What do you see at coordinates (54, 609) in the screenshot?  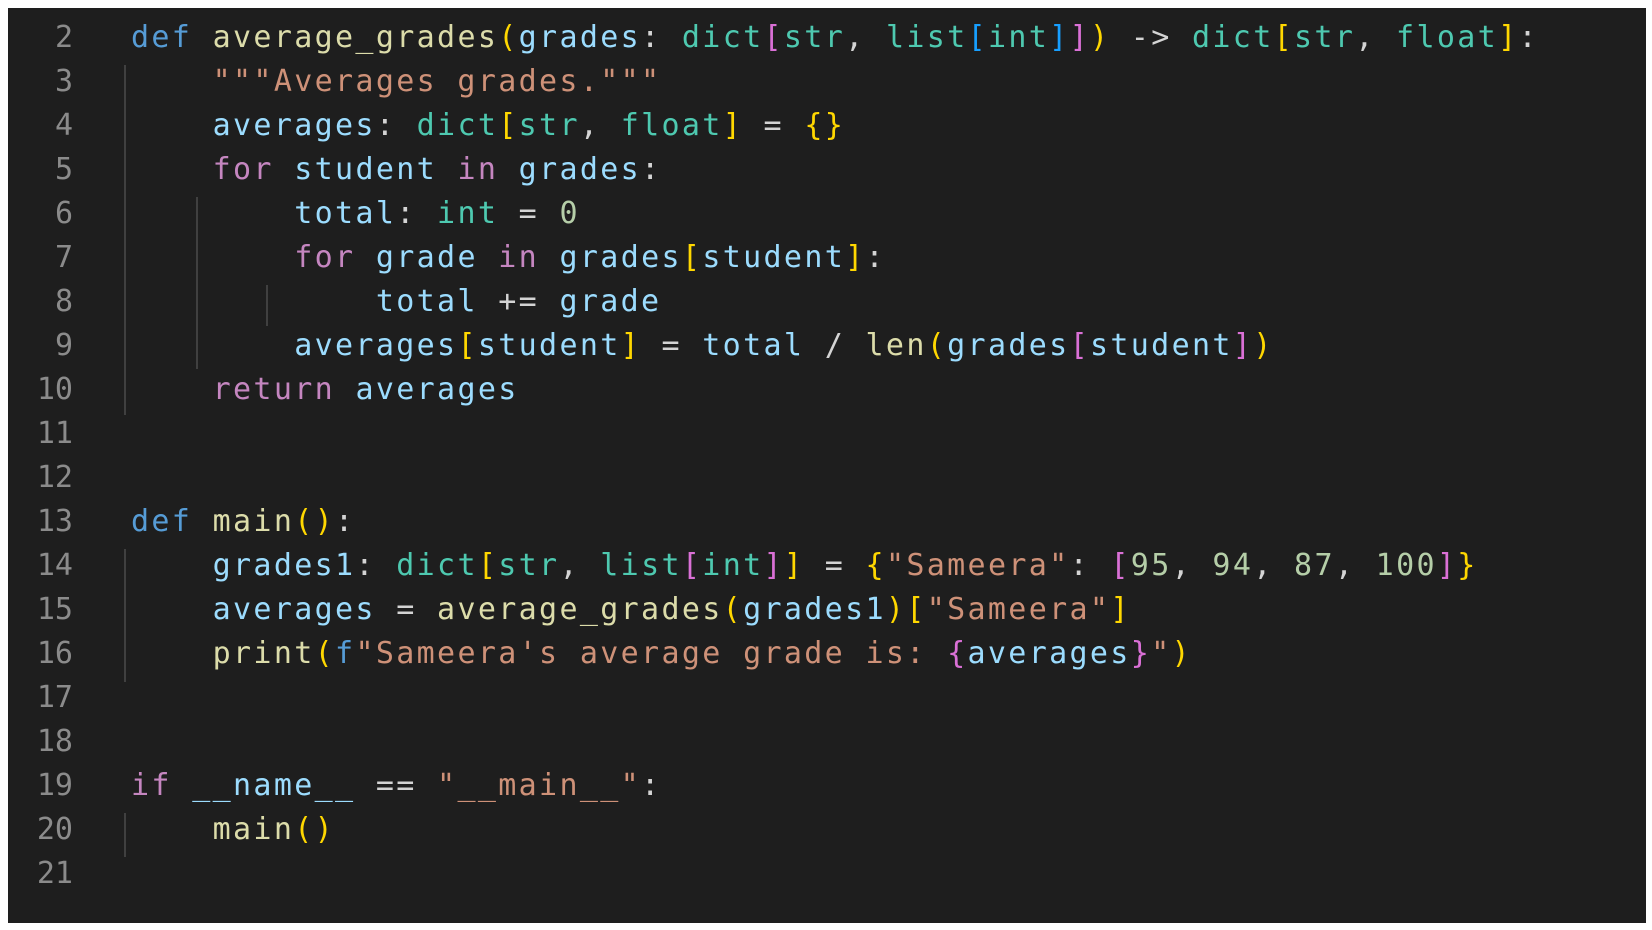 I see `line-number: 15` at bounding box center [54, 609].